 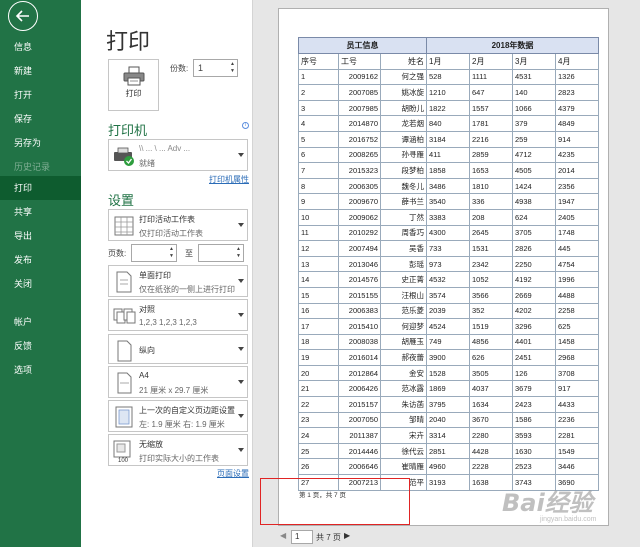 What do you see at coordinates (178, 225) in the screenshot?
I see `print-scope-dropdown: 打印活动工作表 仅打印活动工作表` at bounding box center [178, 225].